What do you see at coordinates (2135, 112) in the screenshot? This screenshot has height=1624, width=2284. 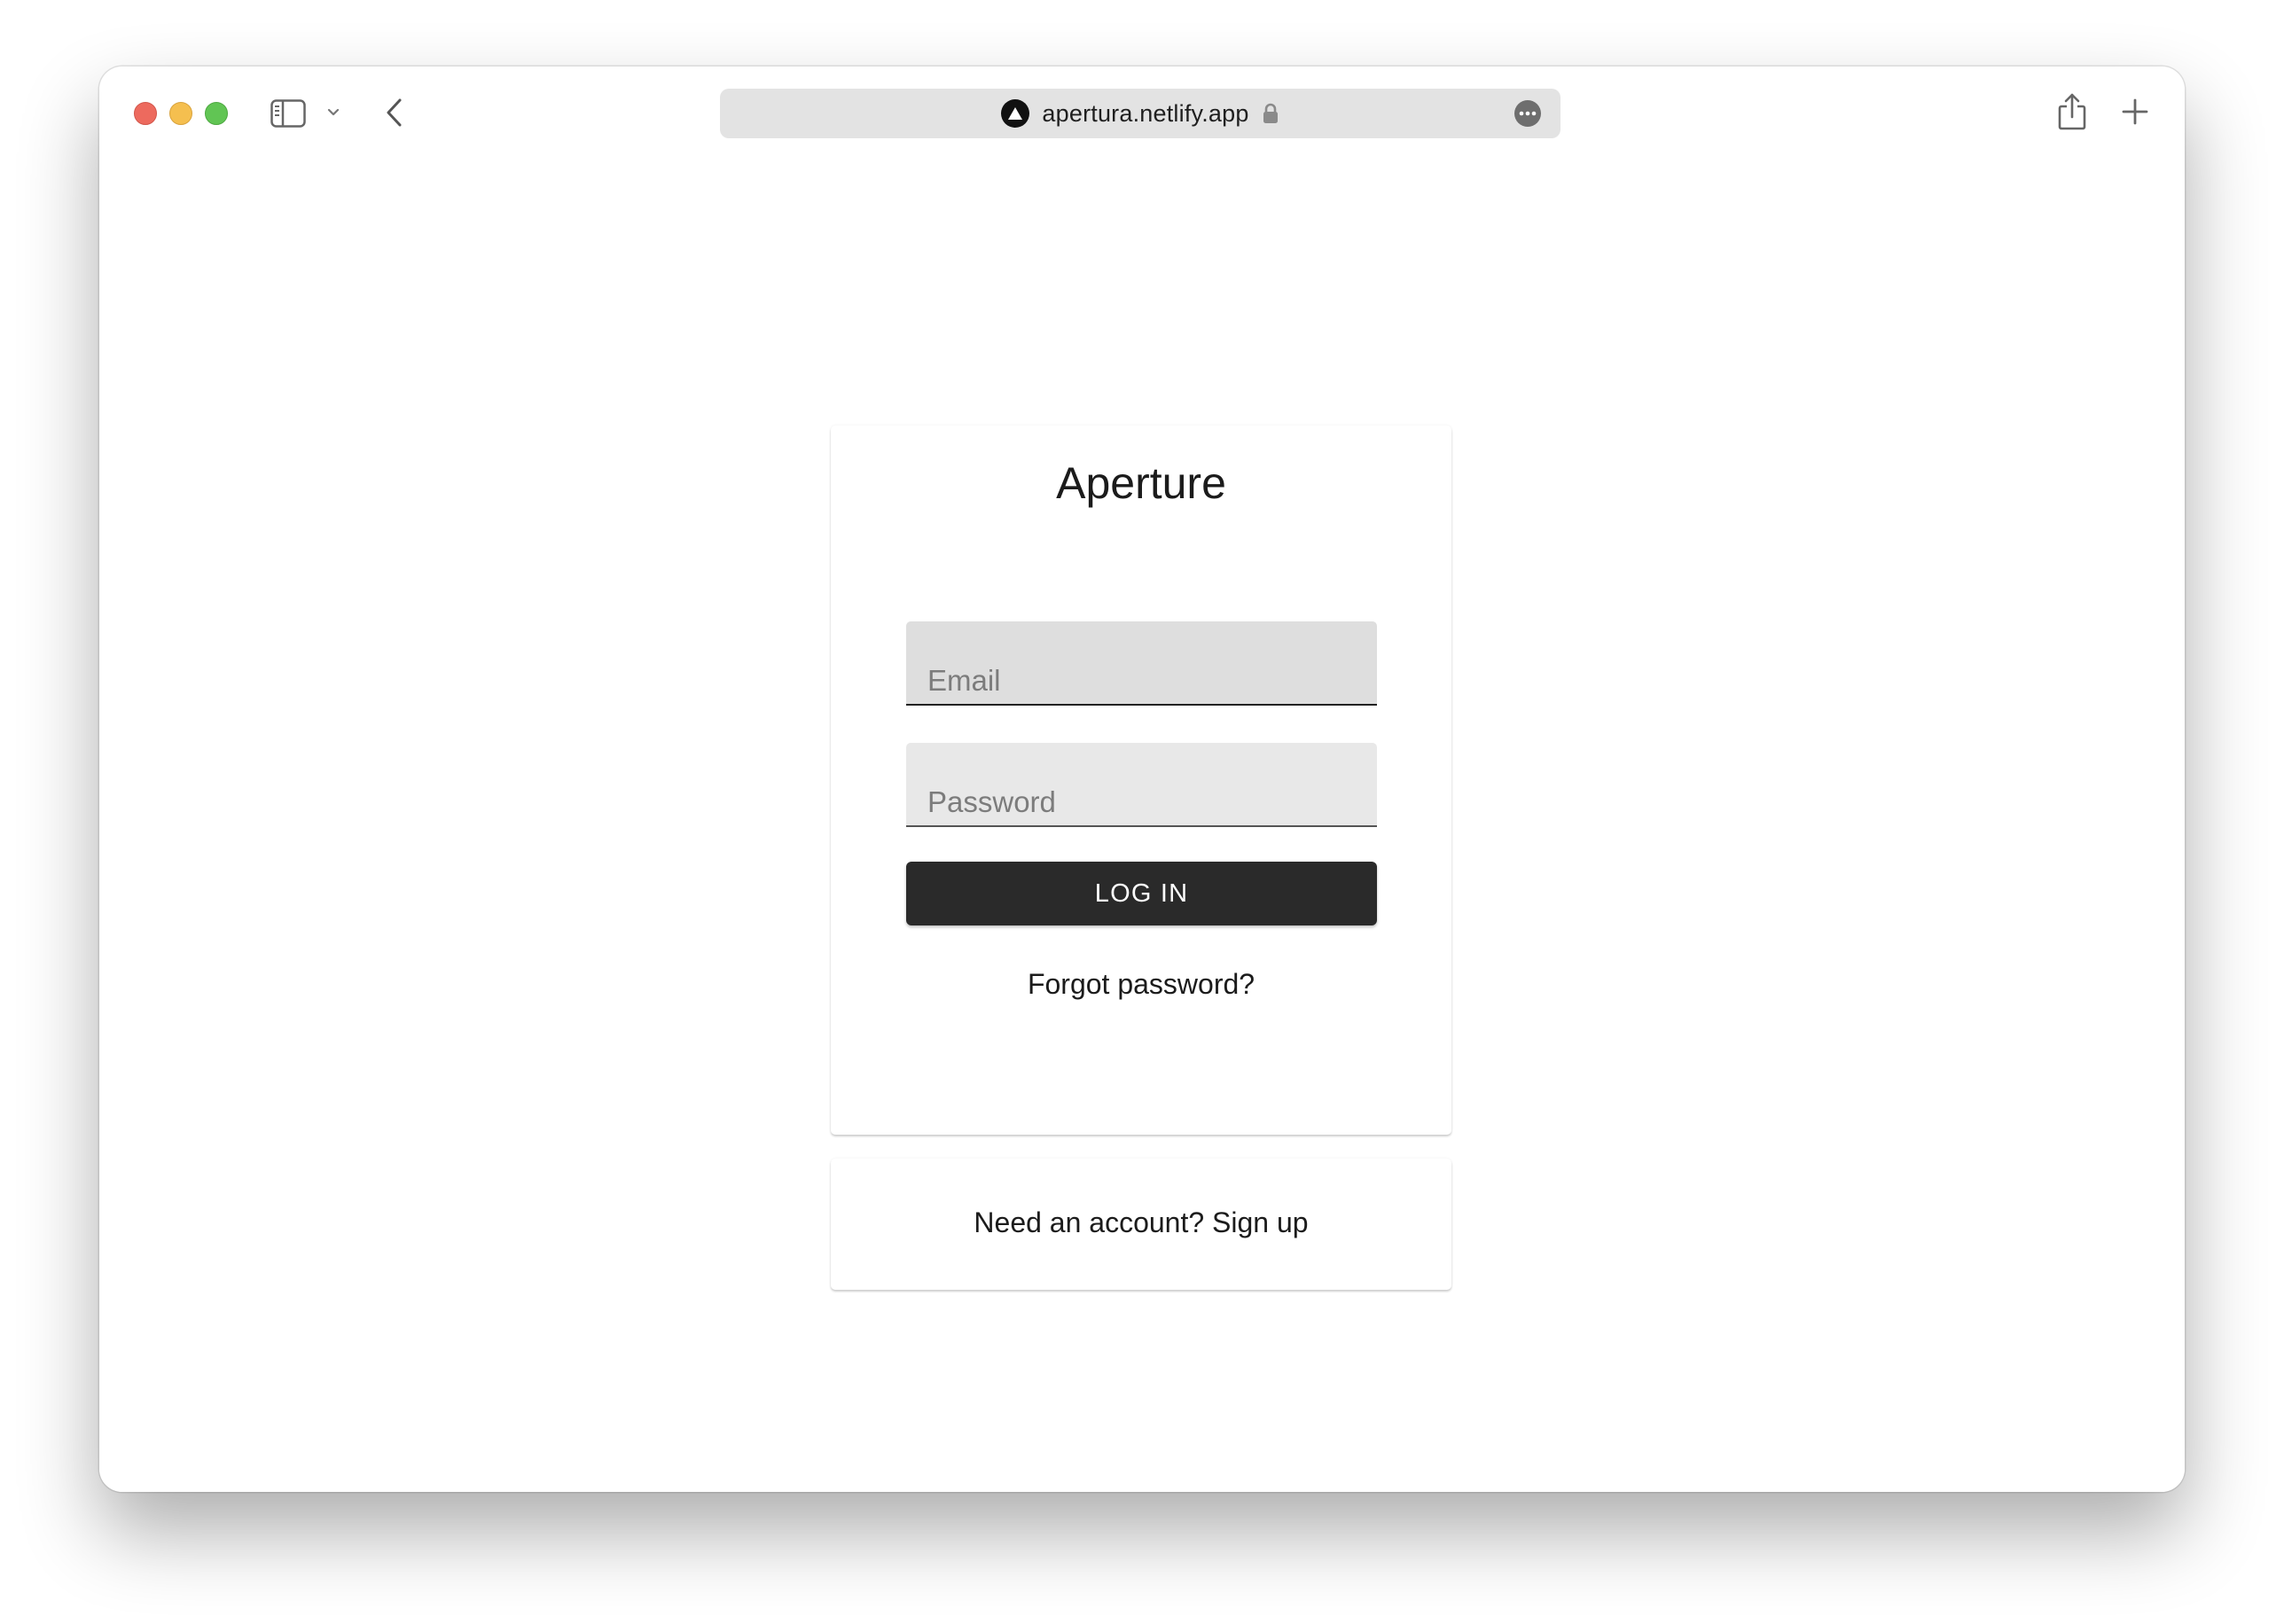 I see `plus-icon` at bounding box center [2135, 112].